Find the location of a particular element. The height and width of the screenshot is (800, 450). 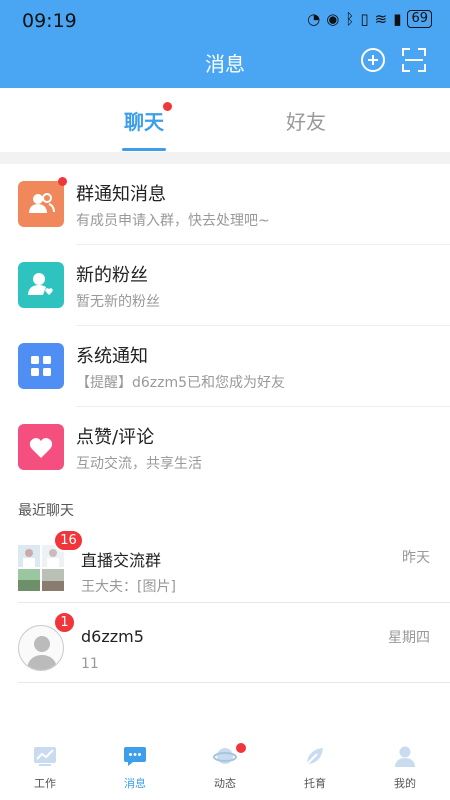

notice-subtitle: 有成员申请入群，快去处理吧~ is located at coordinates (173, 221).